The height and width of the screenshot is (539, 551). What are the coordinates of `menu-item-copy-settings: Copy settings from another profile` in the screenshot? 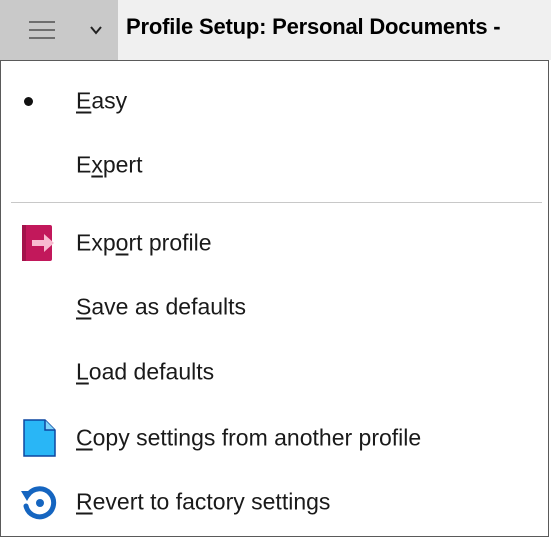 It's located at (274, 438).